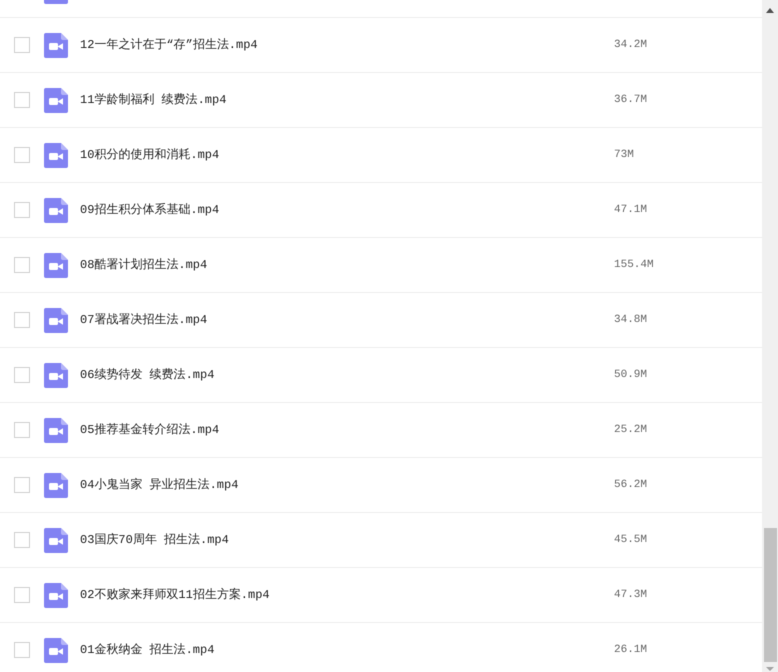 Image resolution: width=778 pixels, height=672 pixels. Describe the element at coordinates (770, 10) in the screenshot. I see `triangle-up-icon` at that location.